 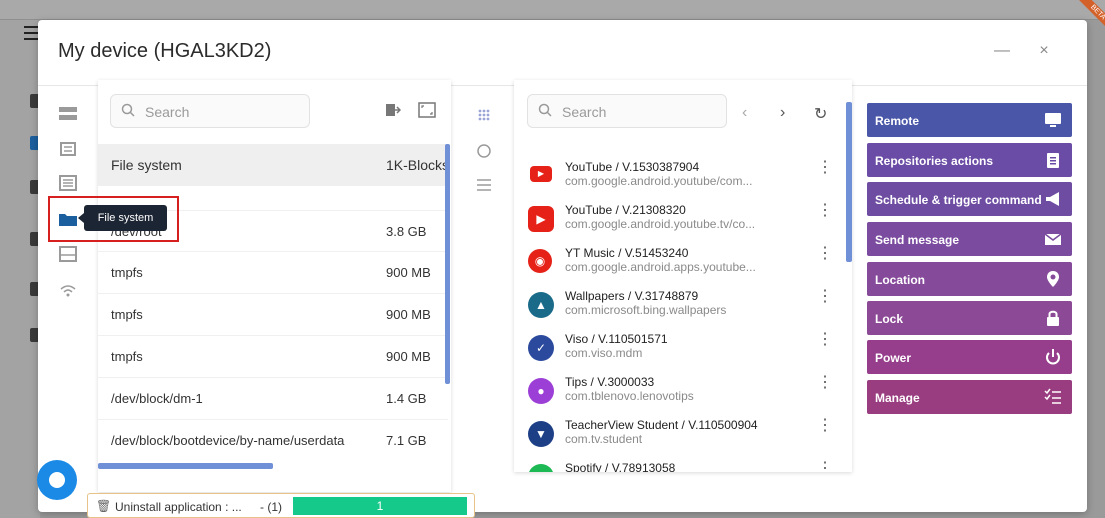 I want to click on wifi-icon, so click(x=68, y=290).